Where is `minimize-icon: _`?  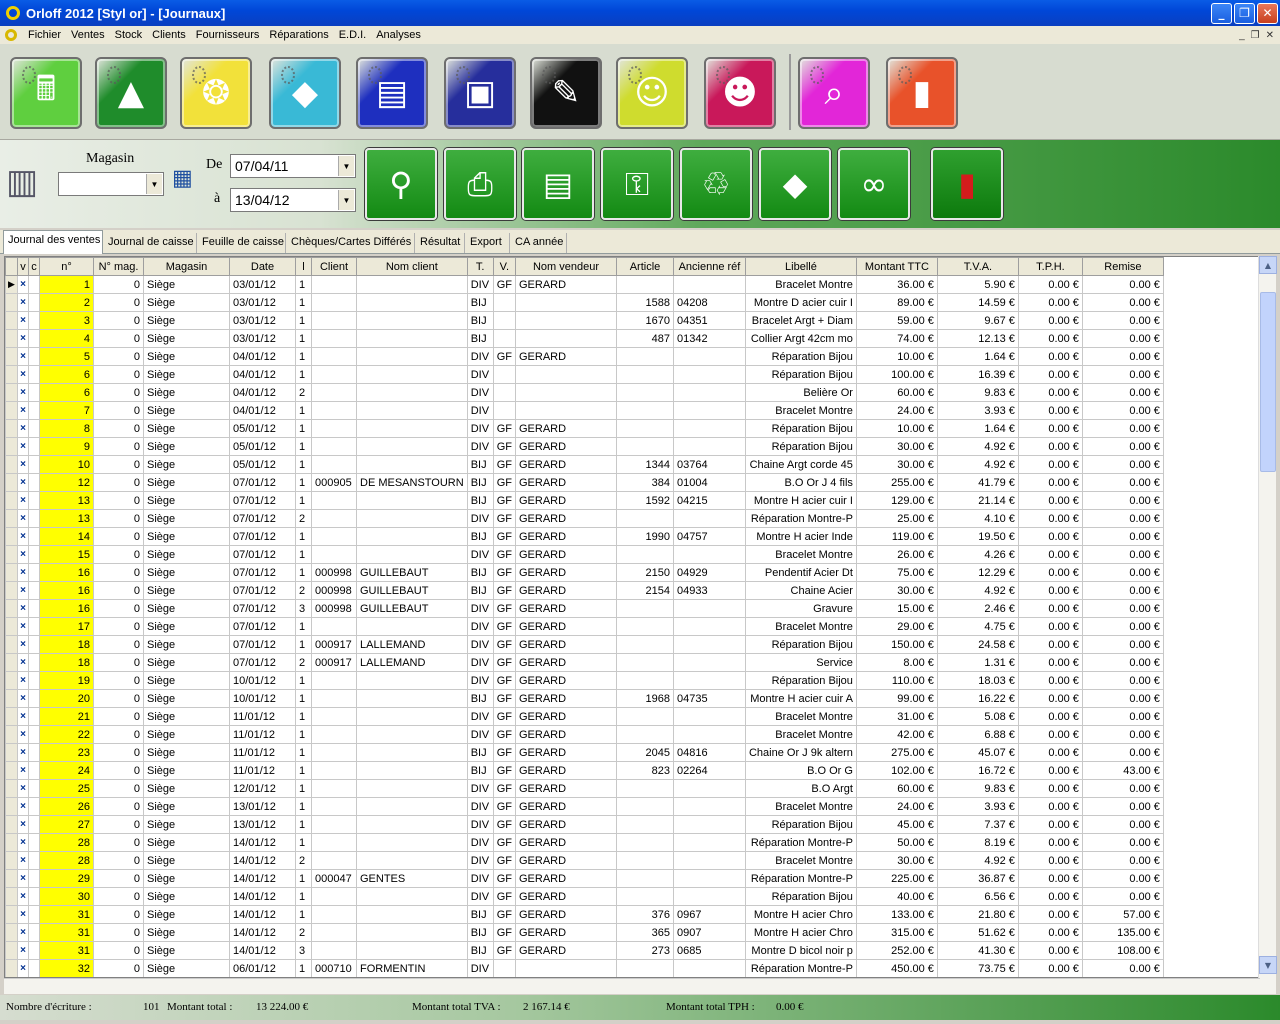 minimize-icon: _ is located at coordinates (1221, 13).